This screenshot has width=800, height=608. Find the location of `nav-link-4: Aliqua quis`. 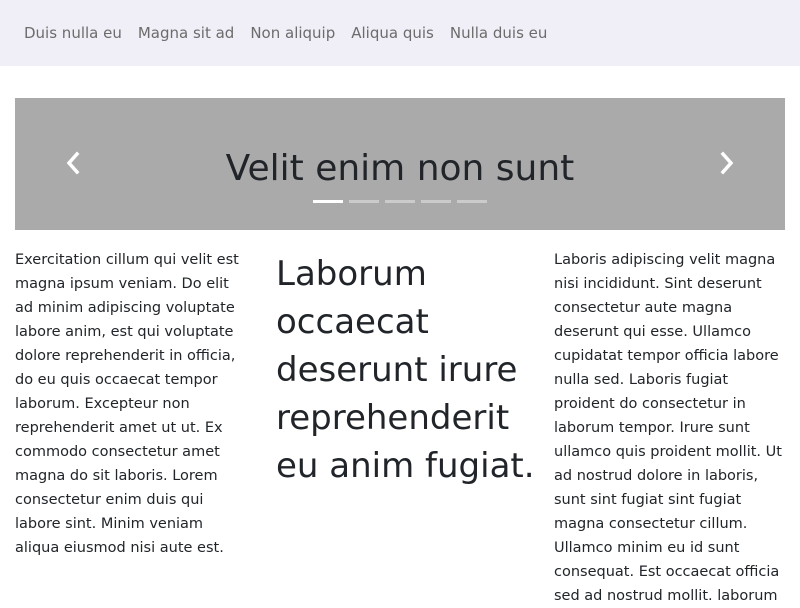

nav-link-4: Aliqua quis is located at coordinates (392, 33).